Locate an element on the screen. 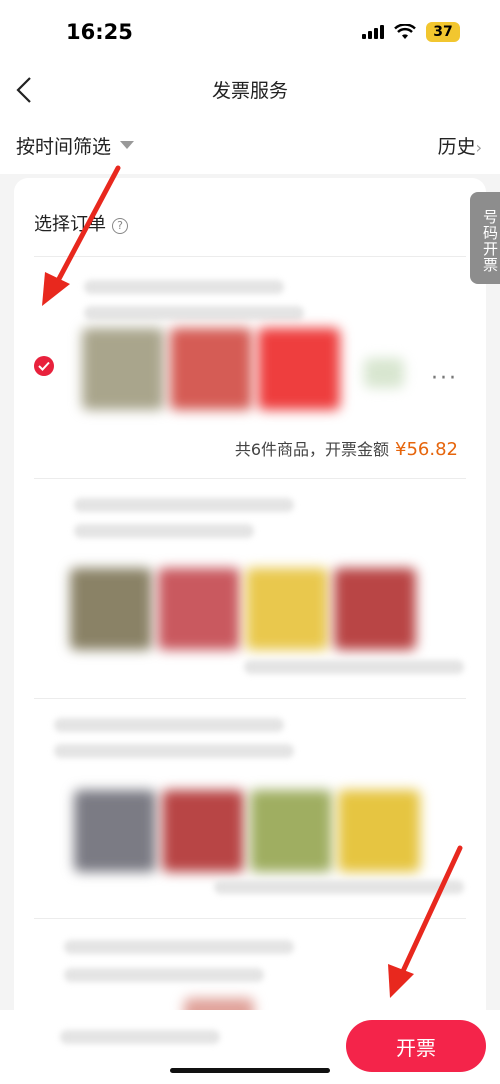 This screenshot has width=500, height=1084. time-filter-dropdown: 按时间筛选 is located at coordinates (63, 145).